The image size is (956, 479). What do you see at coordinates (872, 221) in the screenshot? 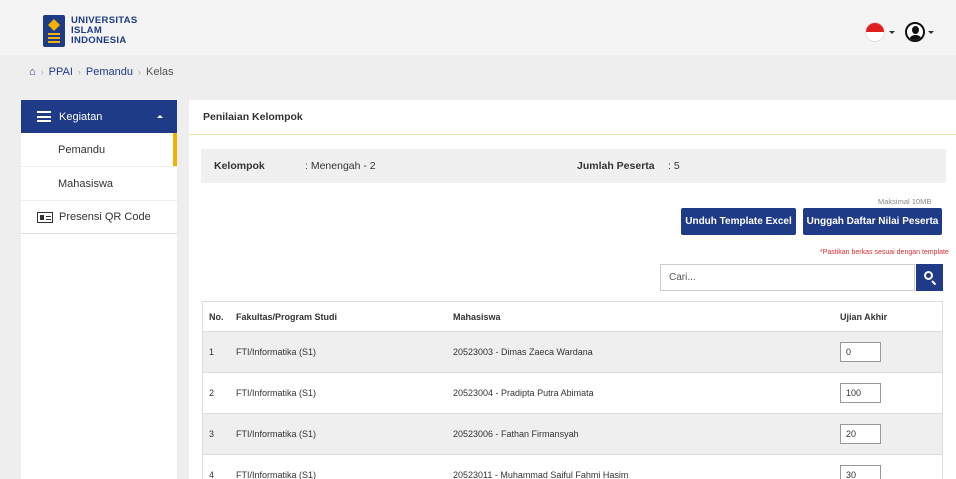
I see `upload-grades-button: Unggah Daftar Nilai Peserta` at bounding box center [872, 221].